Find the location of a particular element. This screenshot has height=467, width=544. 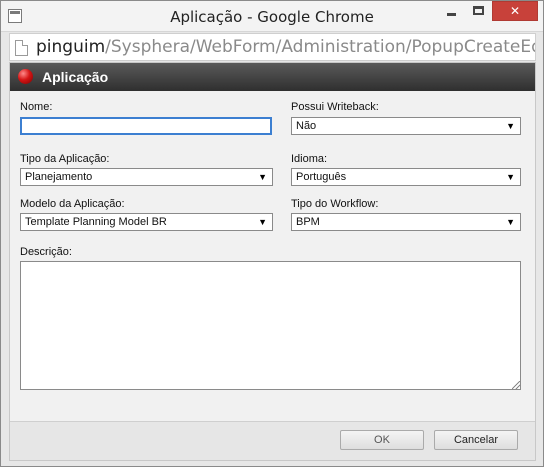

modelo-value: Template Planning Model BR is located at coordinates (96, 222).